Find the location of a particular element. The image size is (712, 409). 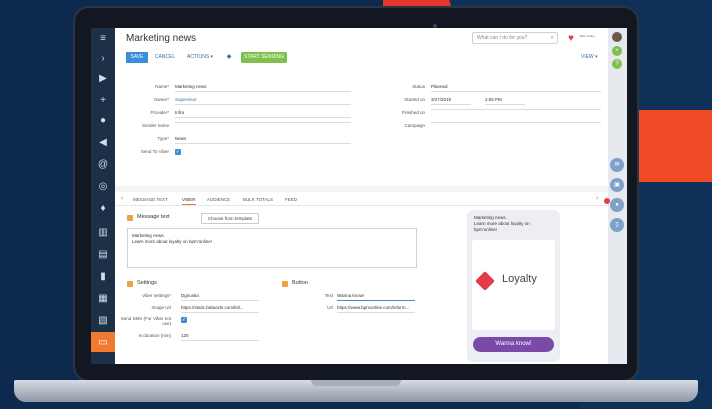

field-label: Started on is located at coordinates (414, 99).